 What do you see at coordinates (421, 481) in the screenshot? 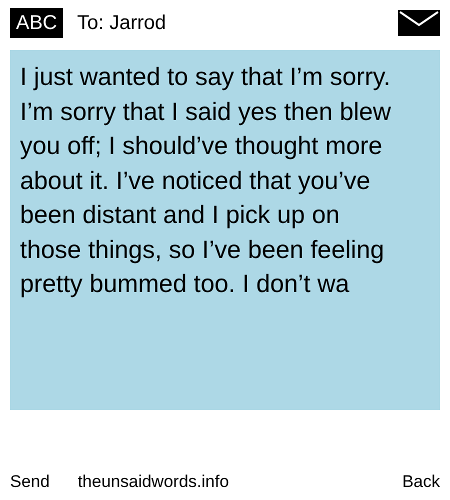
I see `back-button: Back` at bounding box center [421, 481].